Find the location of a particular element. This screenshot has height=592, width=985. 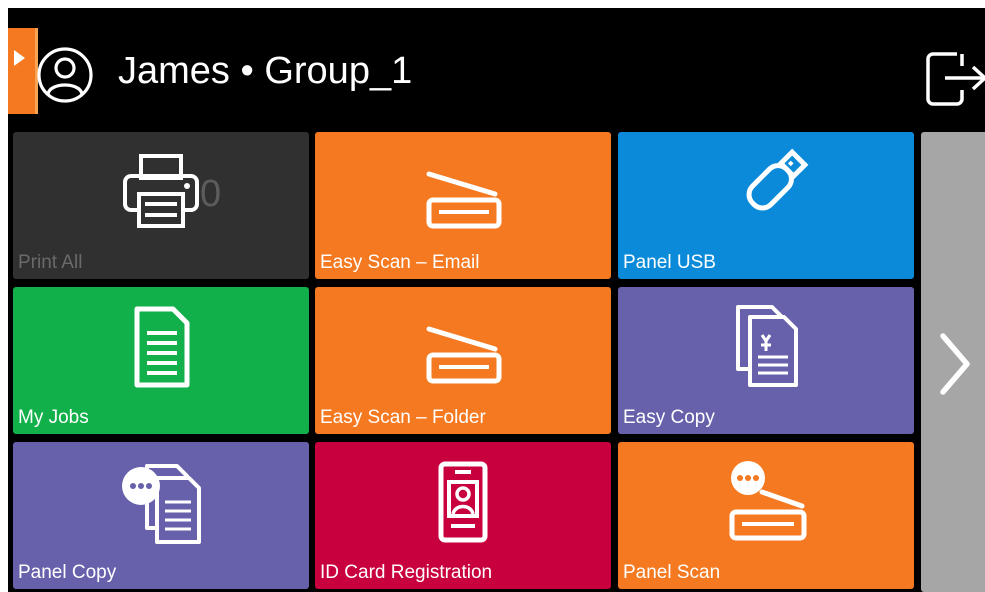

tile-label: Easy Scan – Folder is located at coordinates (403, 417).